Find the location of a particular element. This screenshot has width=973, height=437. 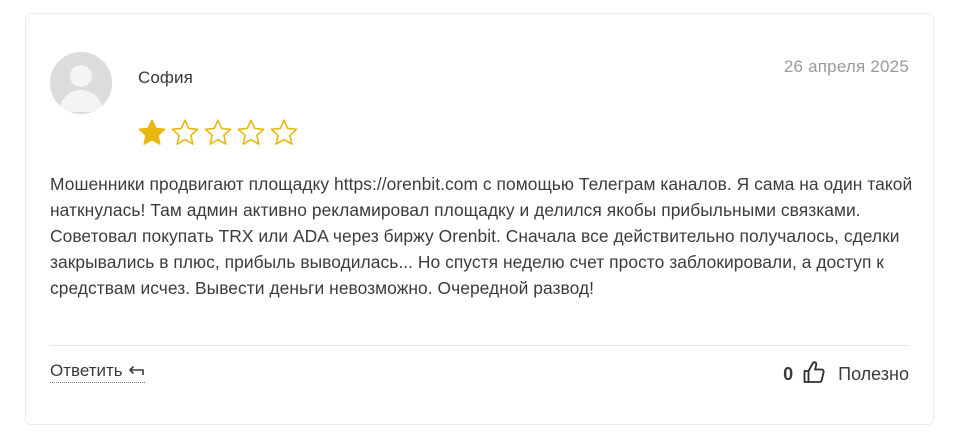

reply-button: Ответить is located at coordinates (97, 372).